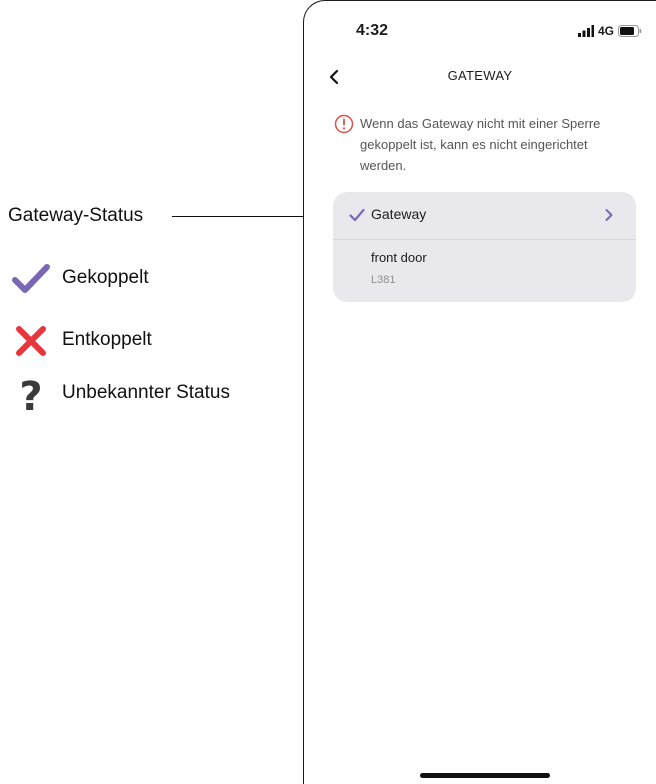  Describe the element at coordinates (484, 215) in the screenshot. I see `gateway-row: Gateway` at that location.